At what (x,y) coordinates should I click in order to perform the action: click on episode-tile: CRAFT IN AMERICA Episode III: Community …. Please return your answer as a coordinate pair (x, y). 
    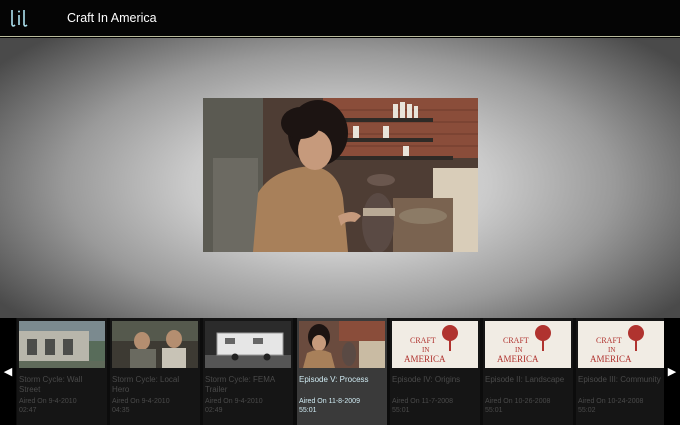
    Looking at the image, I should click on (621, 371).